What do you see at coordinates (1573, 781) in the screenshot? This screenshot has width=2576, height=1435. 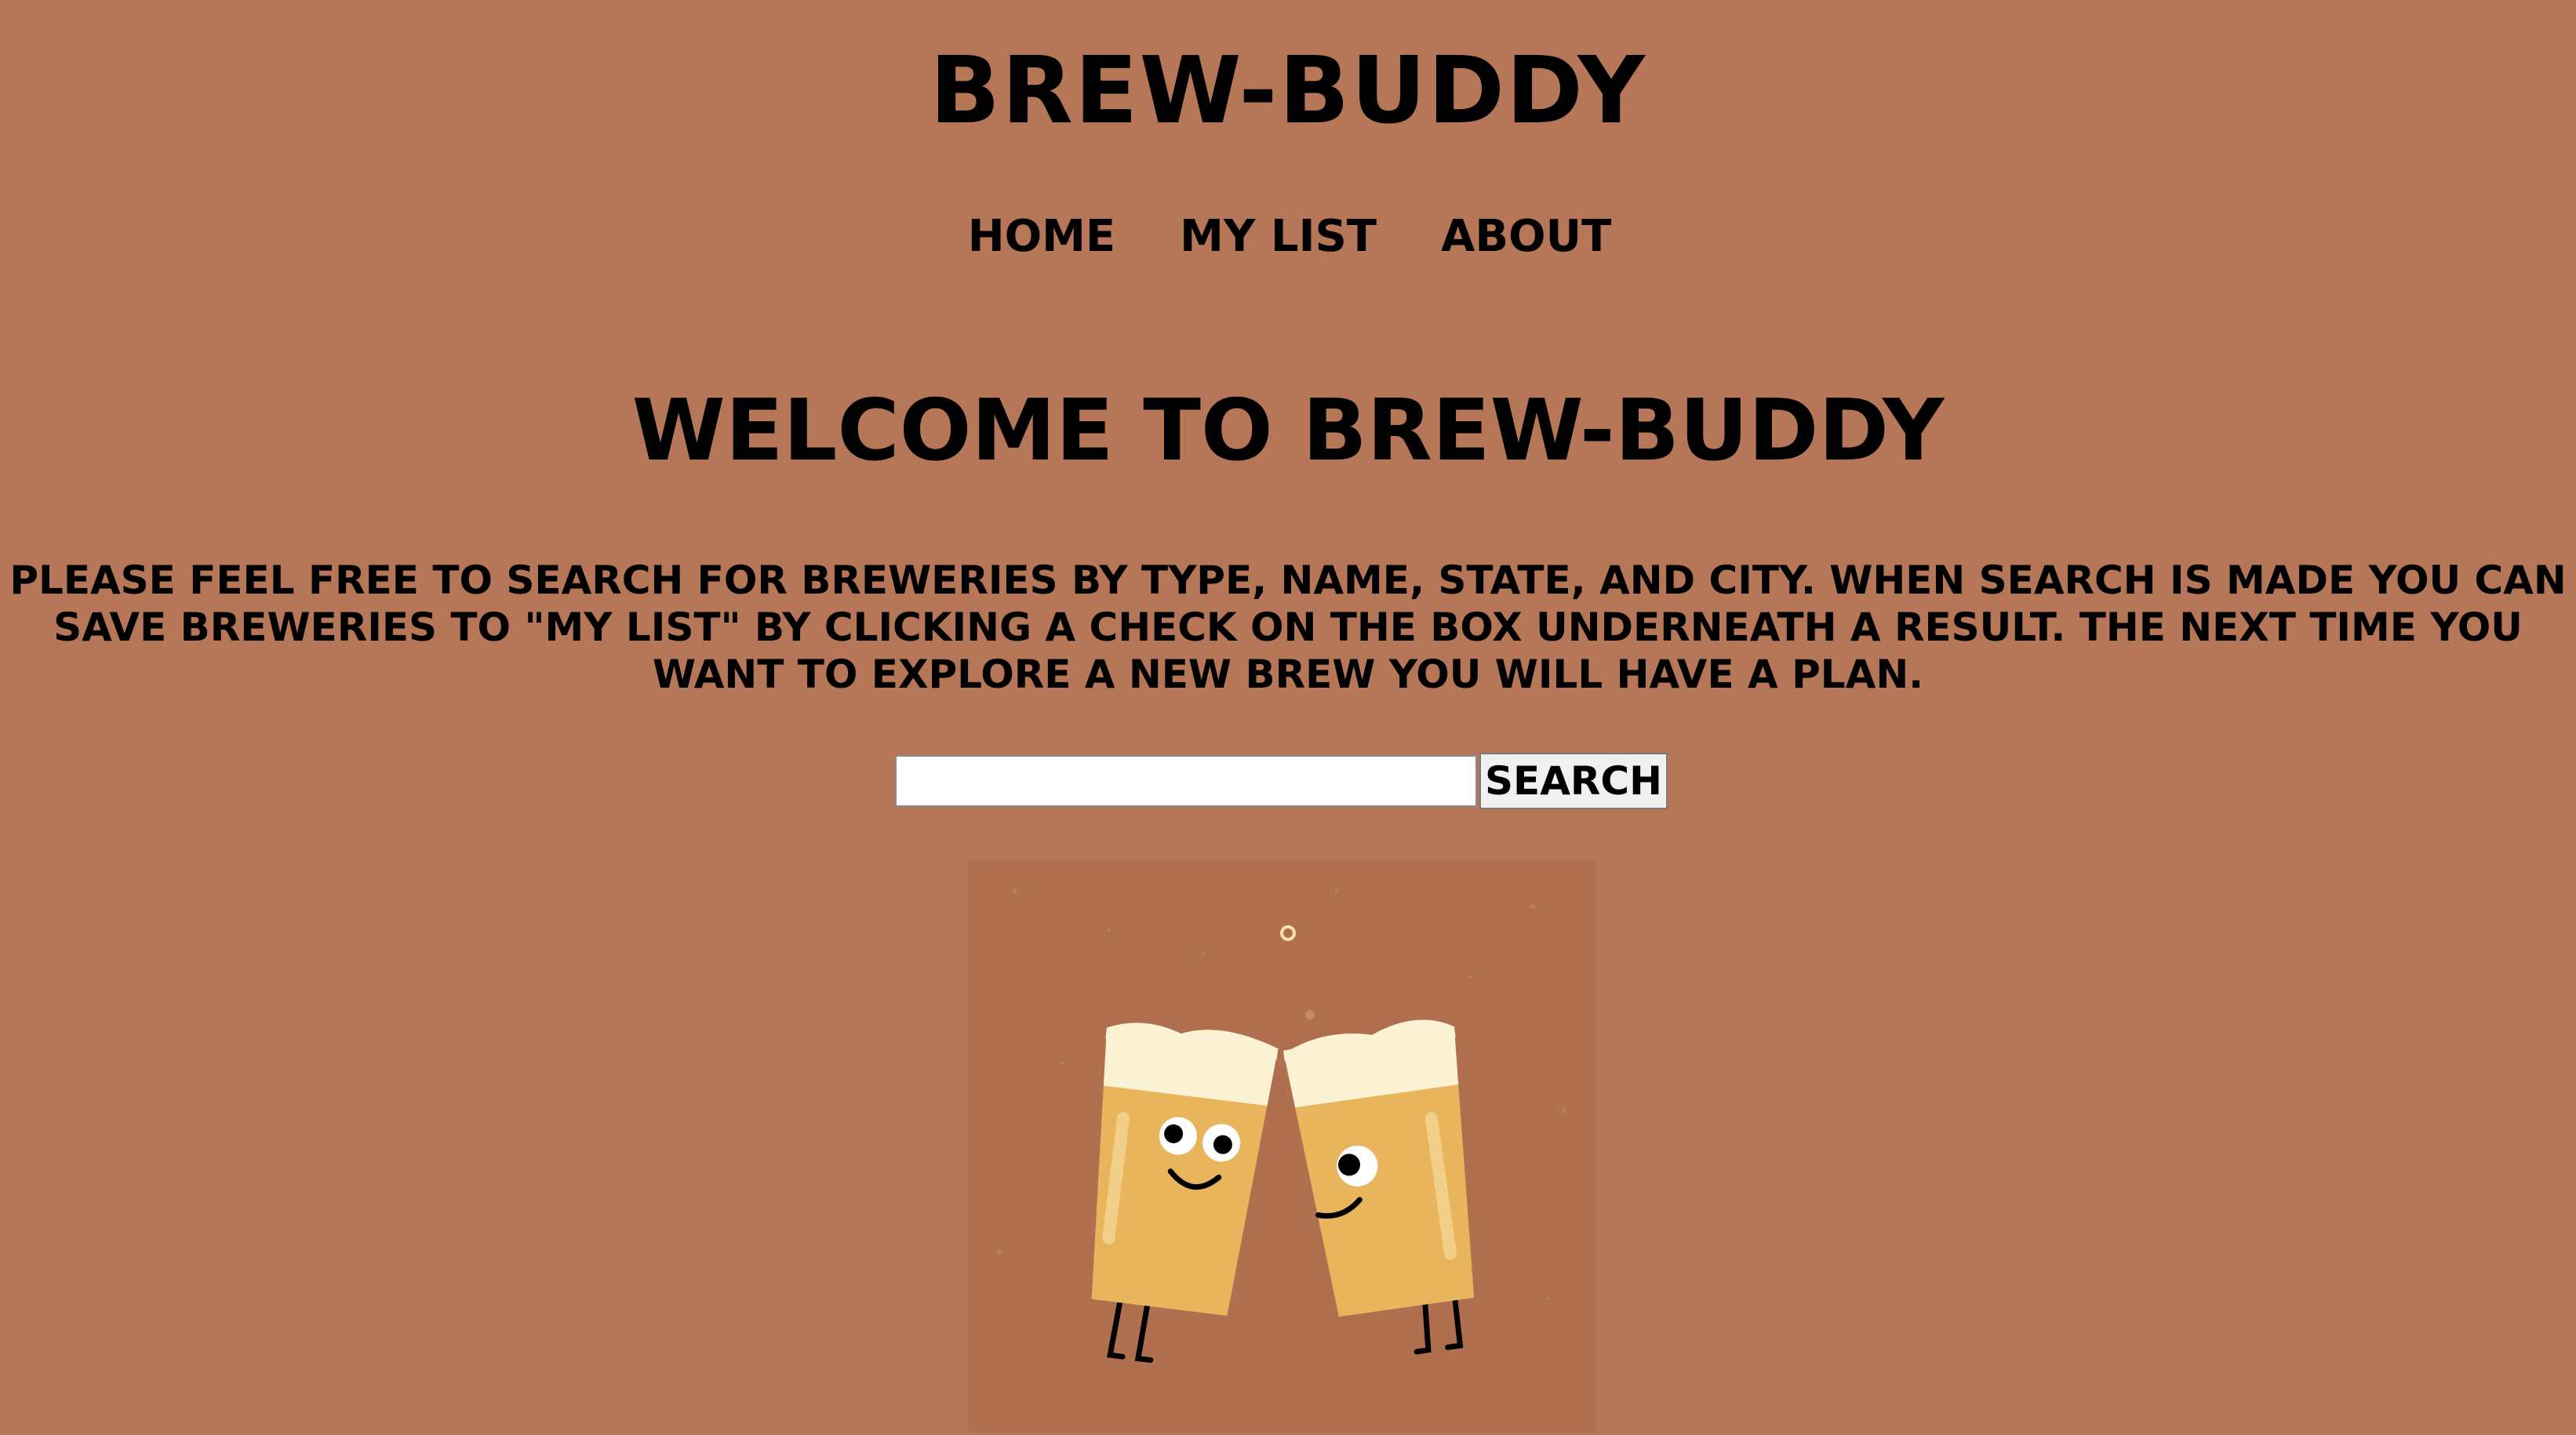 I see `search-button: Search` at bounding box center [1573, 781].